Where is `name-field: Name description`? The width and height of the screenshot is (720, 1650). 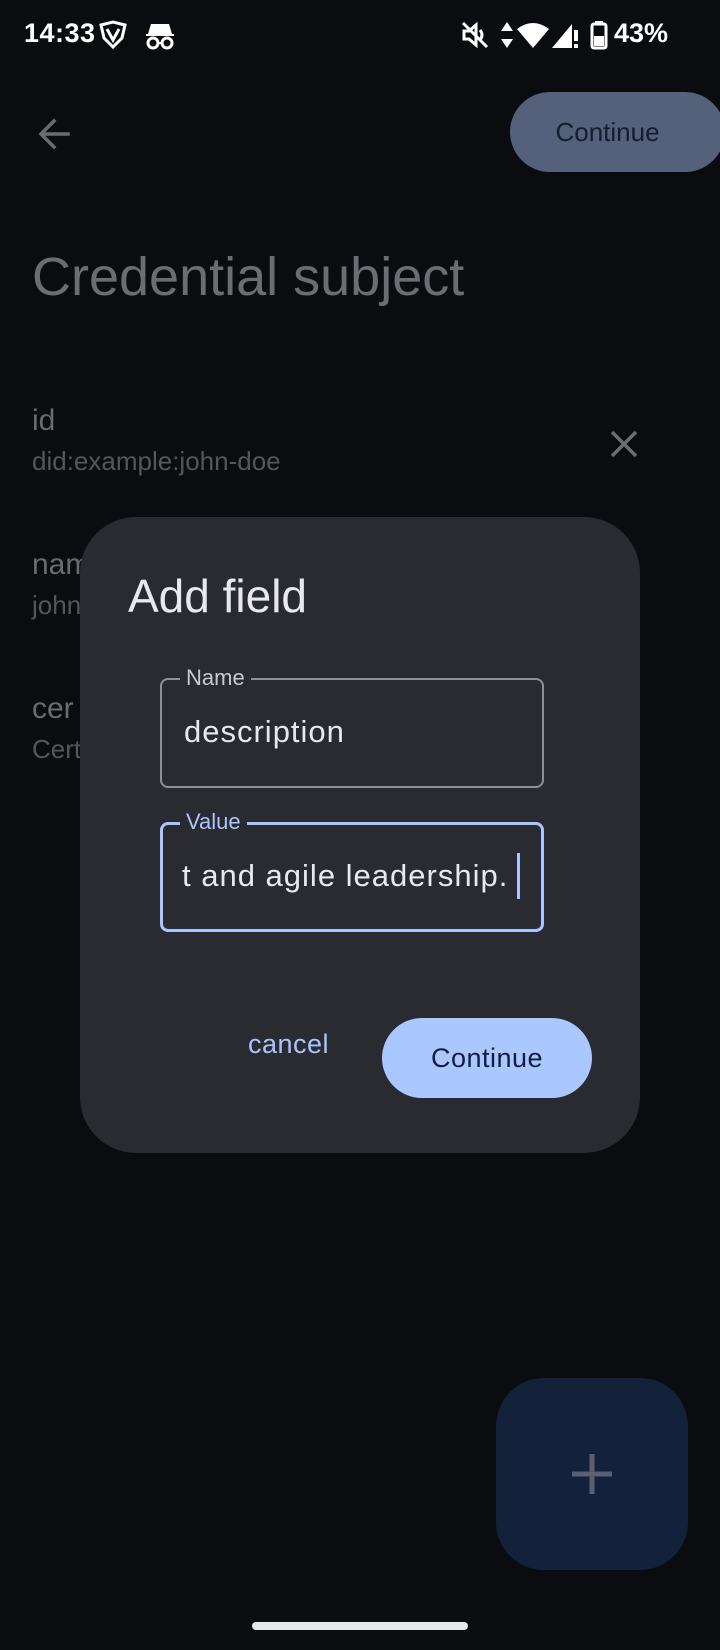
name-field: Name description is located at coordinates (352, 727).